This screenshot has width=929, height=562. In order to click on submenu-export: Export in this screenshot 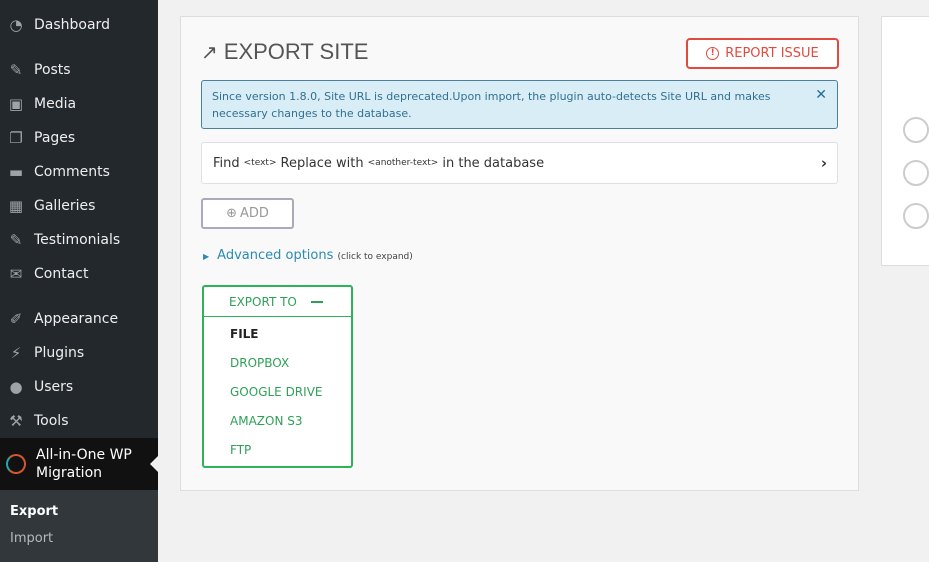, I will do `click(34, 511)`.